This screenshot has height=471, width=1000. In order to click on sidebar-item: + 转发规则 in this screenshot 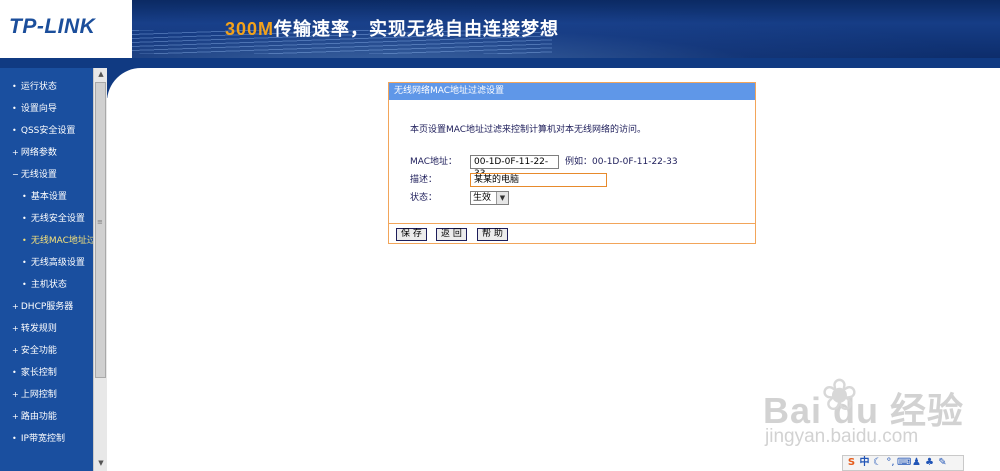, I will do `click(46, 329)`.